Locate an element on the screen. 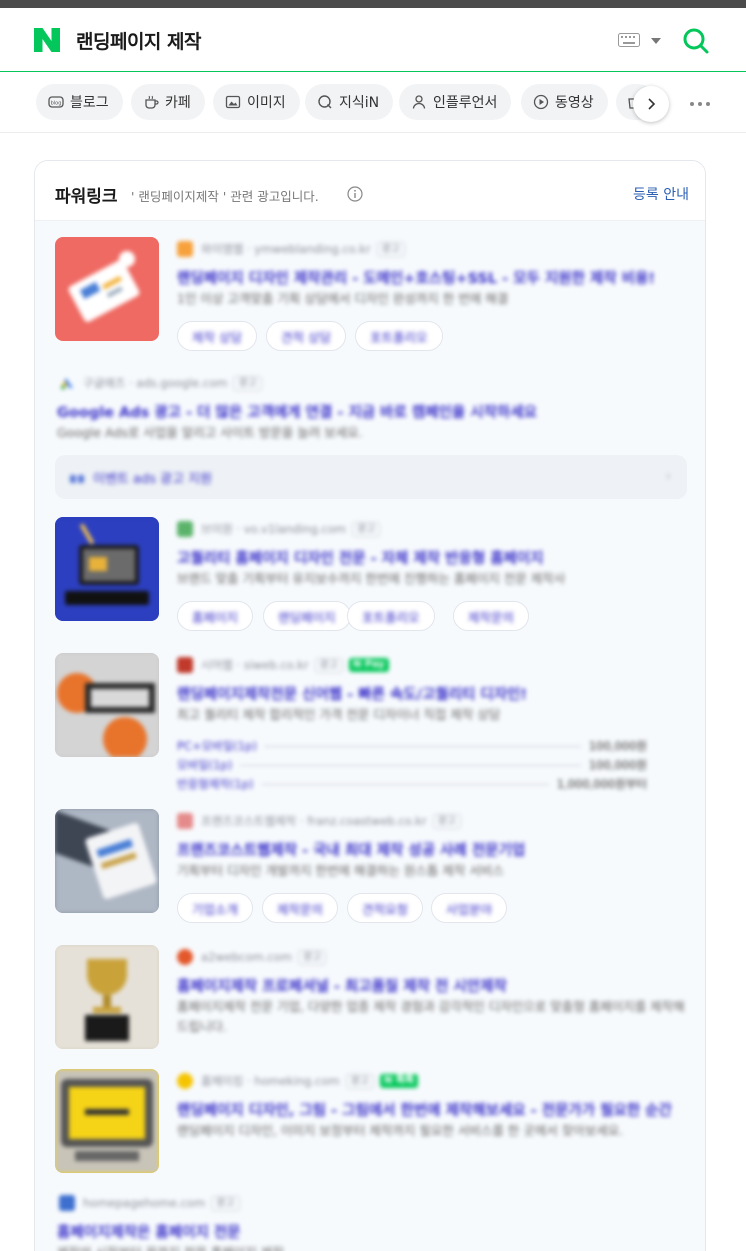 The width and height of the screenshot is (746, 1251). ad-description: 최고 퀄리티 제작 합리적인 가격 전문 디자이너 직접 제작 상담 is located at coordinates (339, 714).